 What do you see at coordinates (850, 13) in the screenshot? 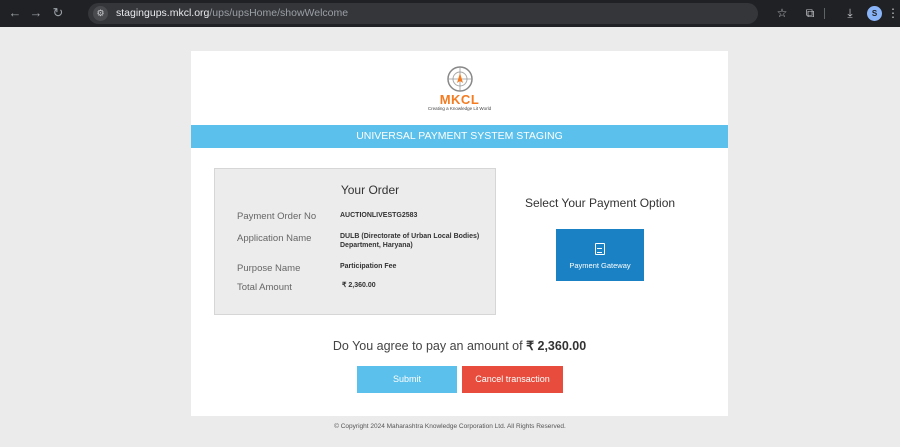
I see `download-icon: ⤓` at bounding box center [850, 13].